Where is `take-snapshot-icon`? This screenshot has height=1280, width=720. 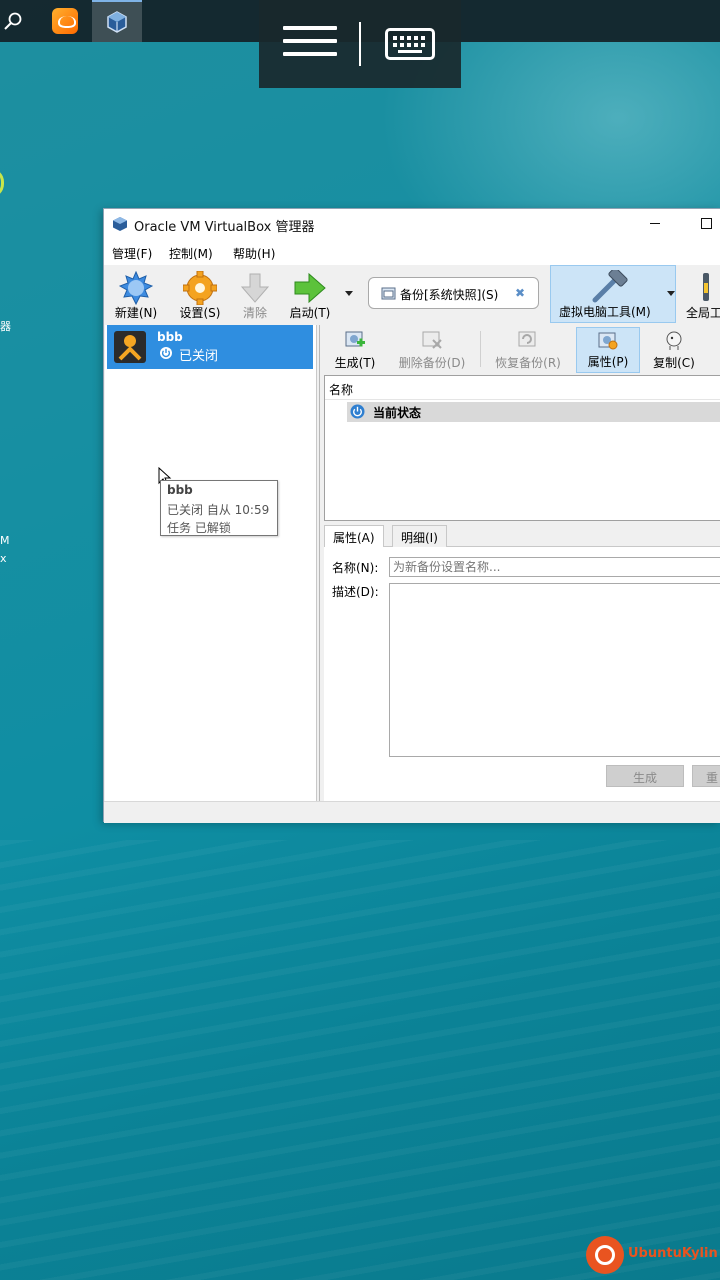
take-snapshot-icon is located at coordinates (355, 339).